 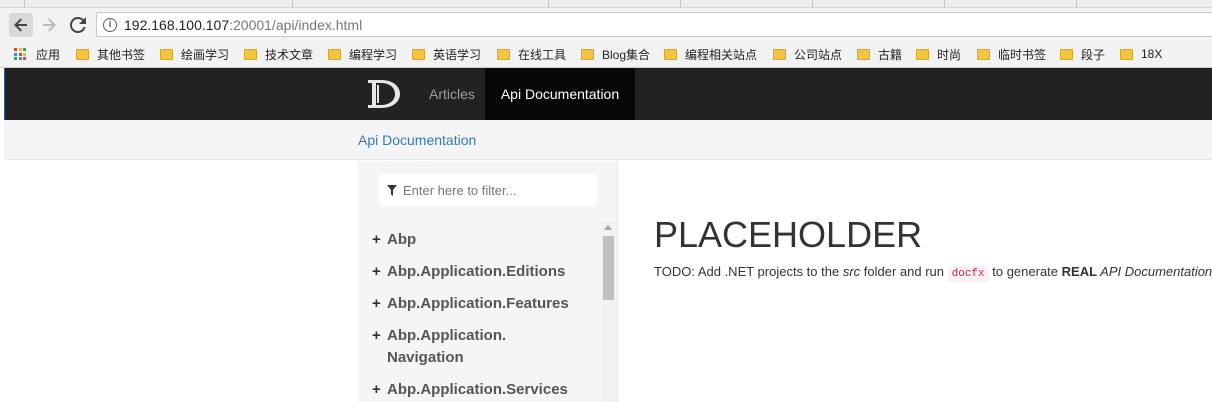 I want to click on bookmark-folder: 编程相关站点, so click(x=710, y=54).